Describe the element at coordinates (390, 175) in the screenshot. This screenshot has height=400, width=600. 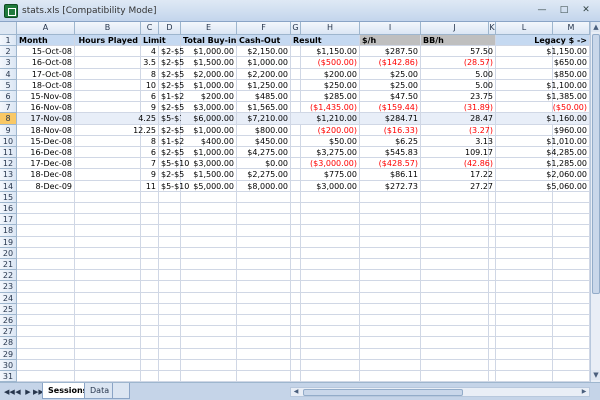
I see `cell-per-hour-row-13: $86.11` at that location.